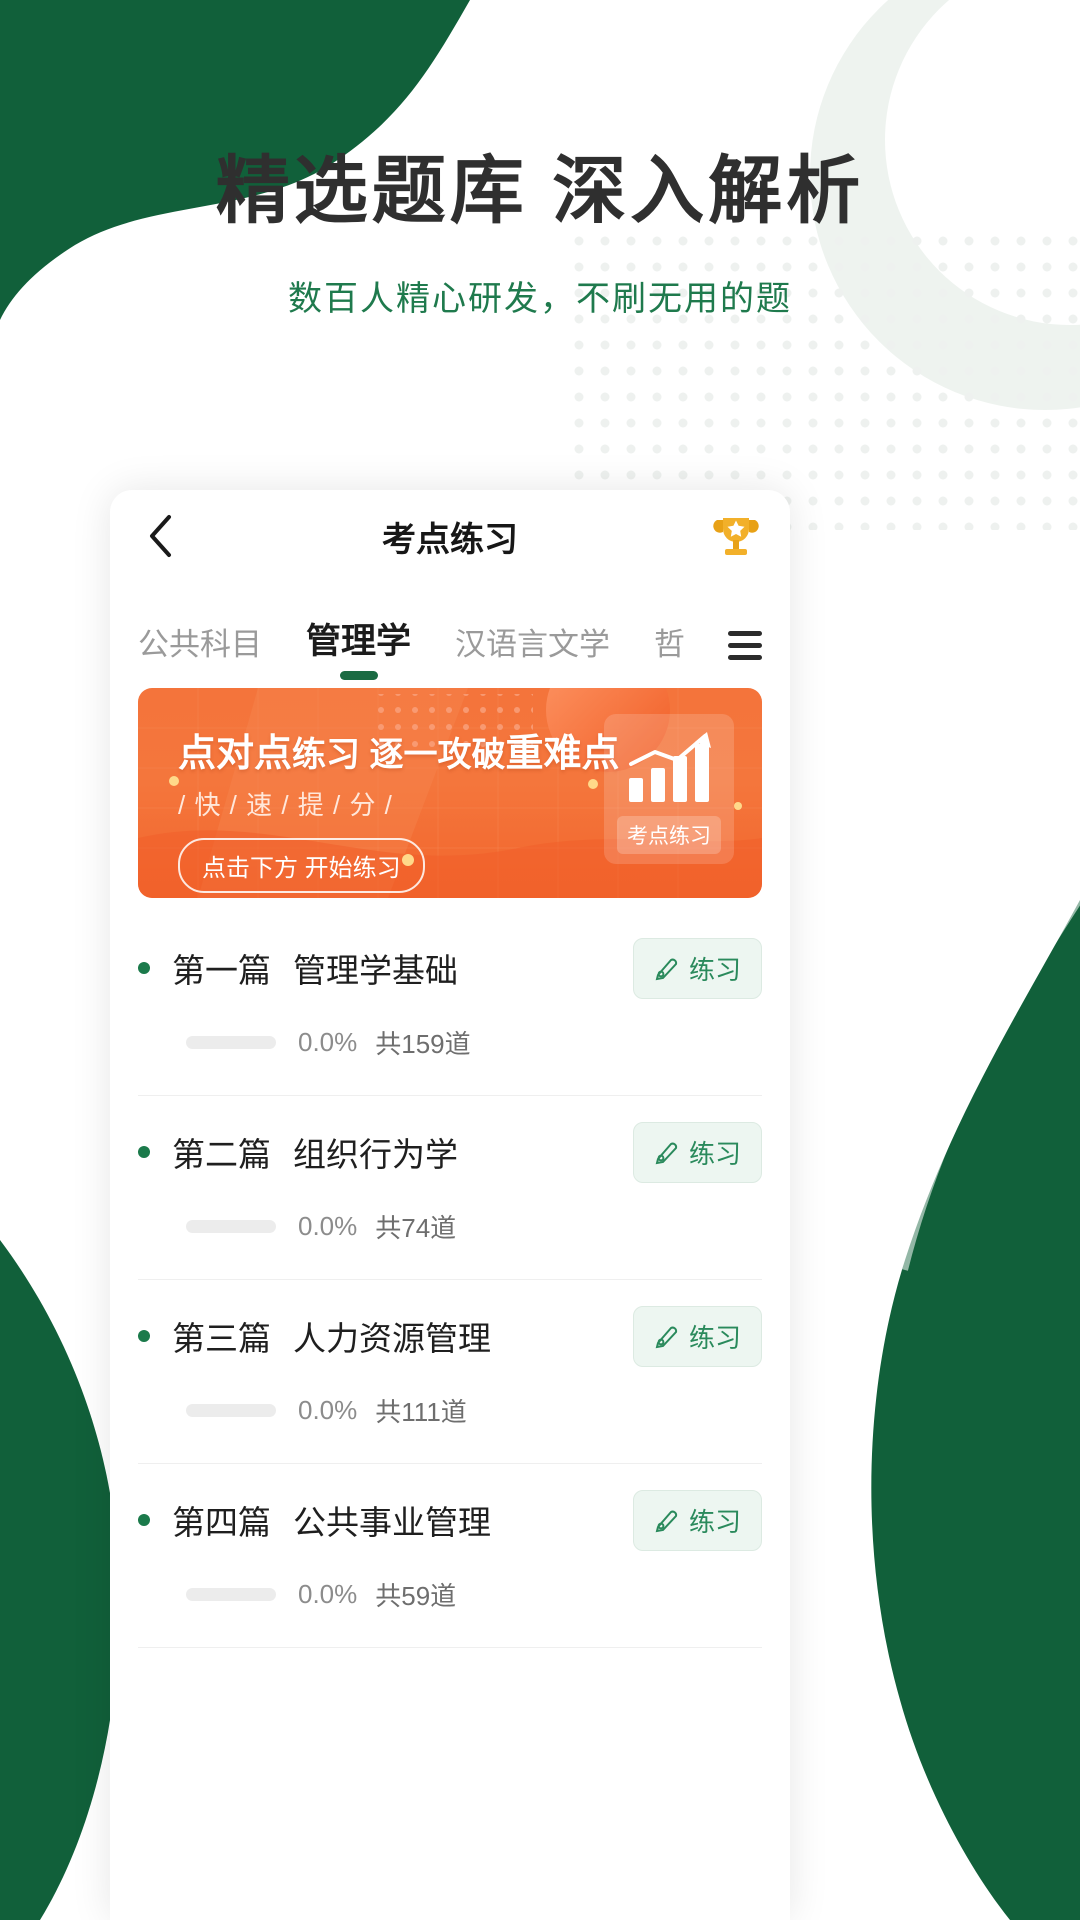  I want to click on banner-chart-card: 考点练习, so click(669, 789).